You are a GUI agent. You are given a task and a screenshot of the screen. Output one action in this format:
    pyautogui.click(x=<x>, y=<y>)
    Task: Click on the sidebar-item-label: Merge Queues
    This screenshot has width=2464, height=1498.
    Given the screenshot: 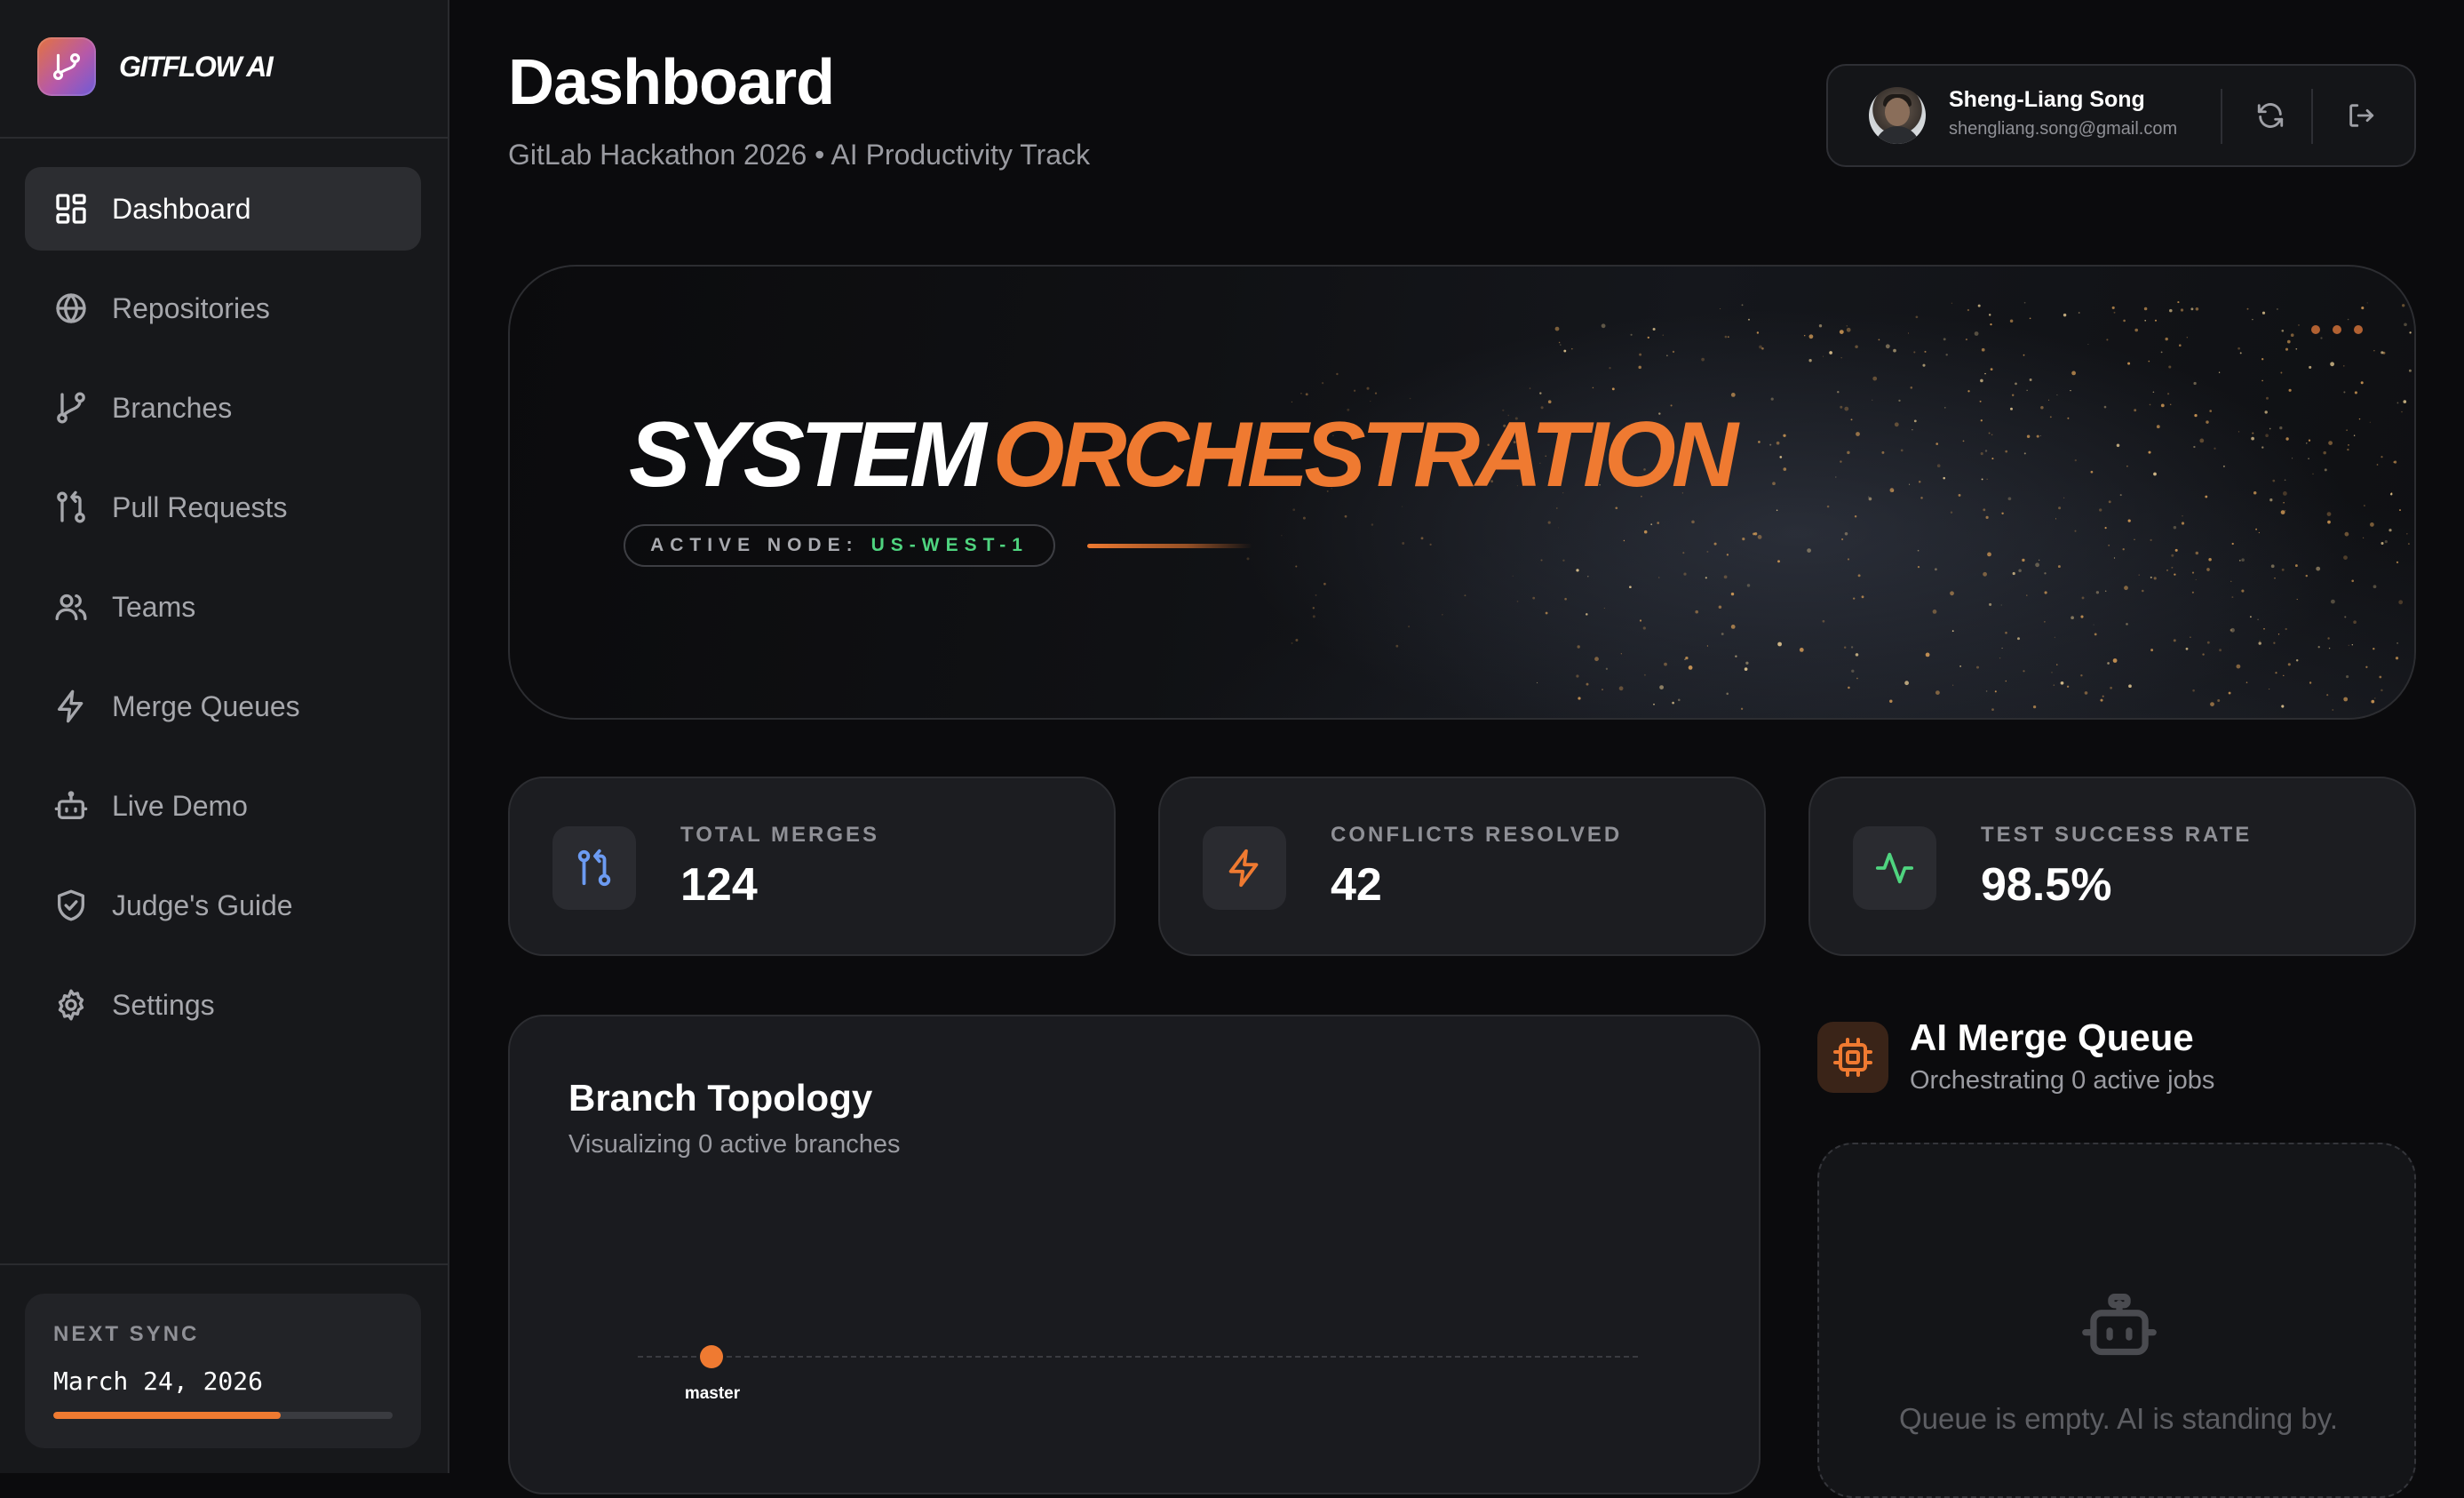 What is the action you would take?
    pyautogui.click(x=206, y=705)
    